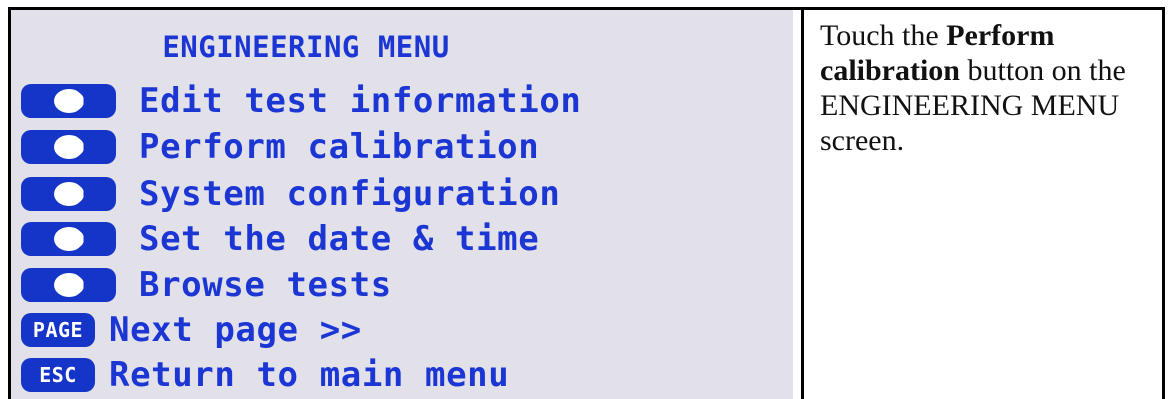 Image resolution: width=1172 pixels, height=399 pixels. I want to click on system-configuration-label: System configuration, so click(350, 194).